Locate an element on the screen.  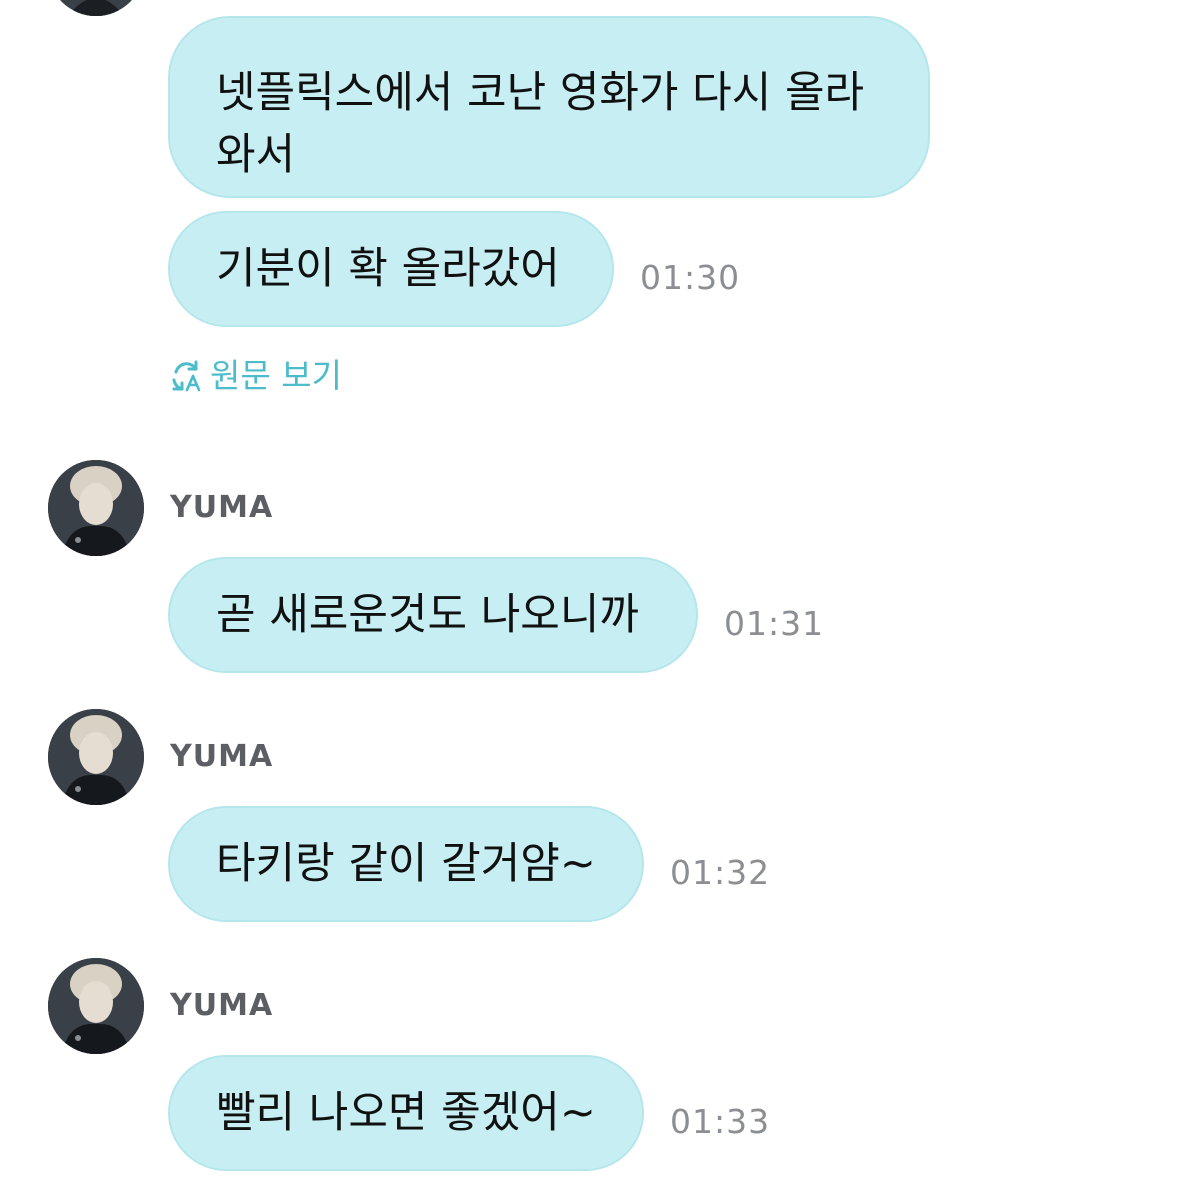
message-text: 타키랑 같이 갈거얌~ is located at coordinates (406, 864).